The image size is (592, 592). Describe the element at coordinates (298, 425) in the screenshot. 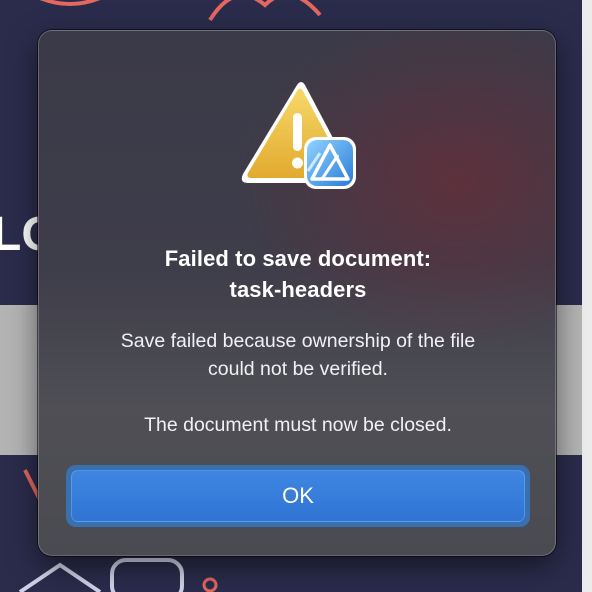

I see `dialog-message-line3: The document must now be closed.` at that location.